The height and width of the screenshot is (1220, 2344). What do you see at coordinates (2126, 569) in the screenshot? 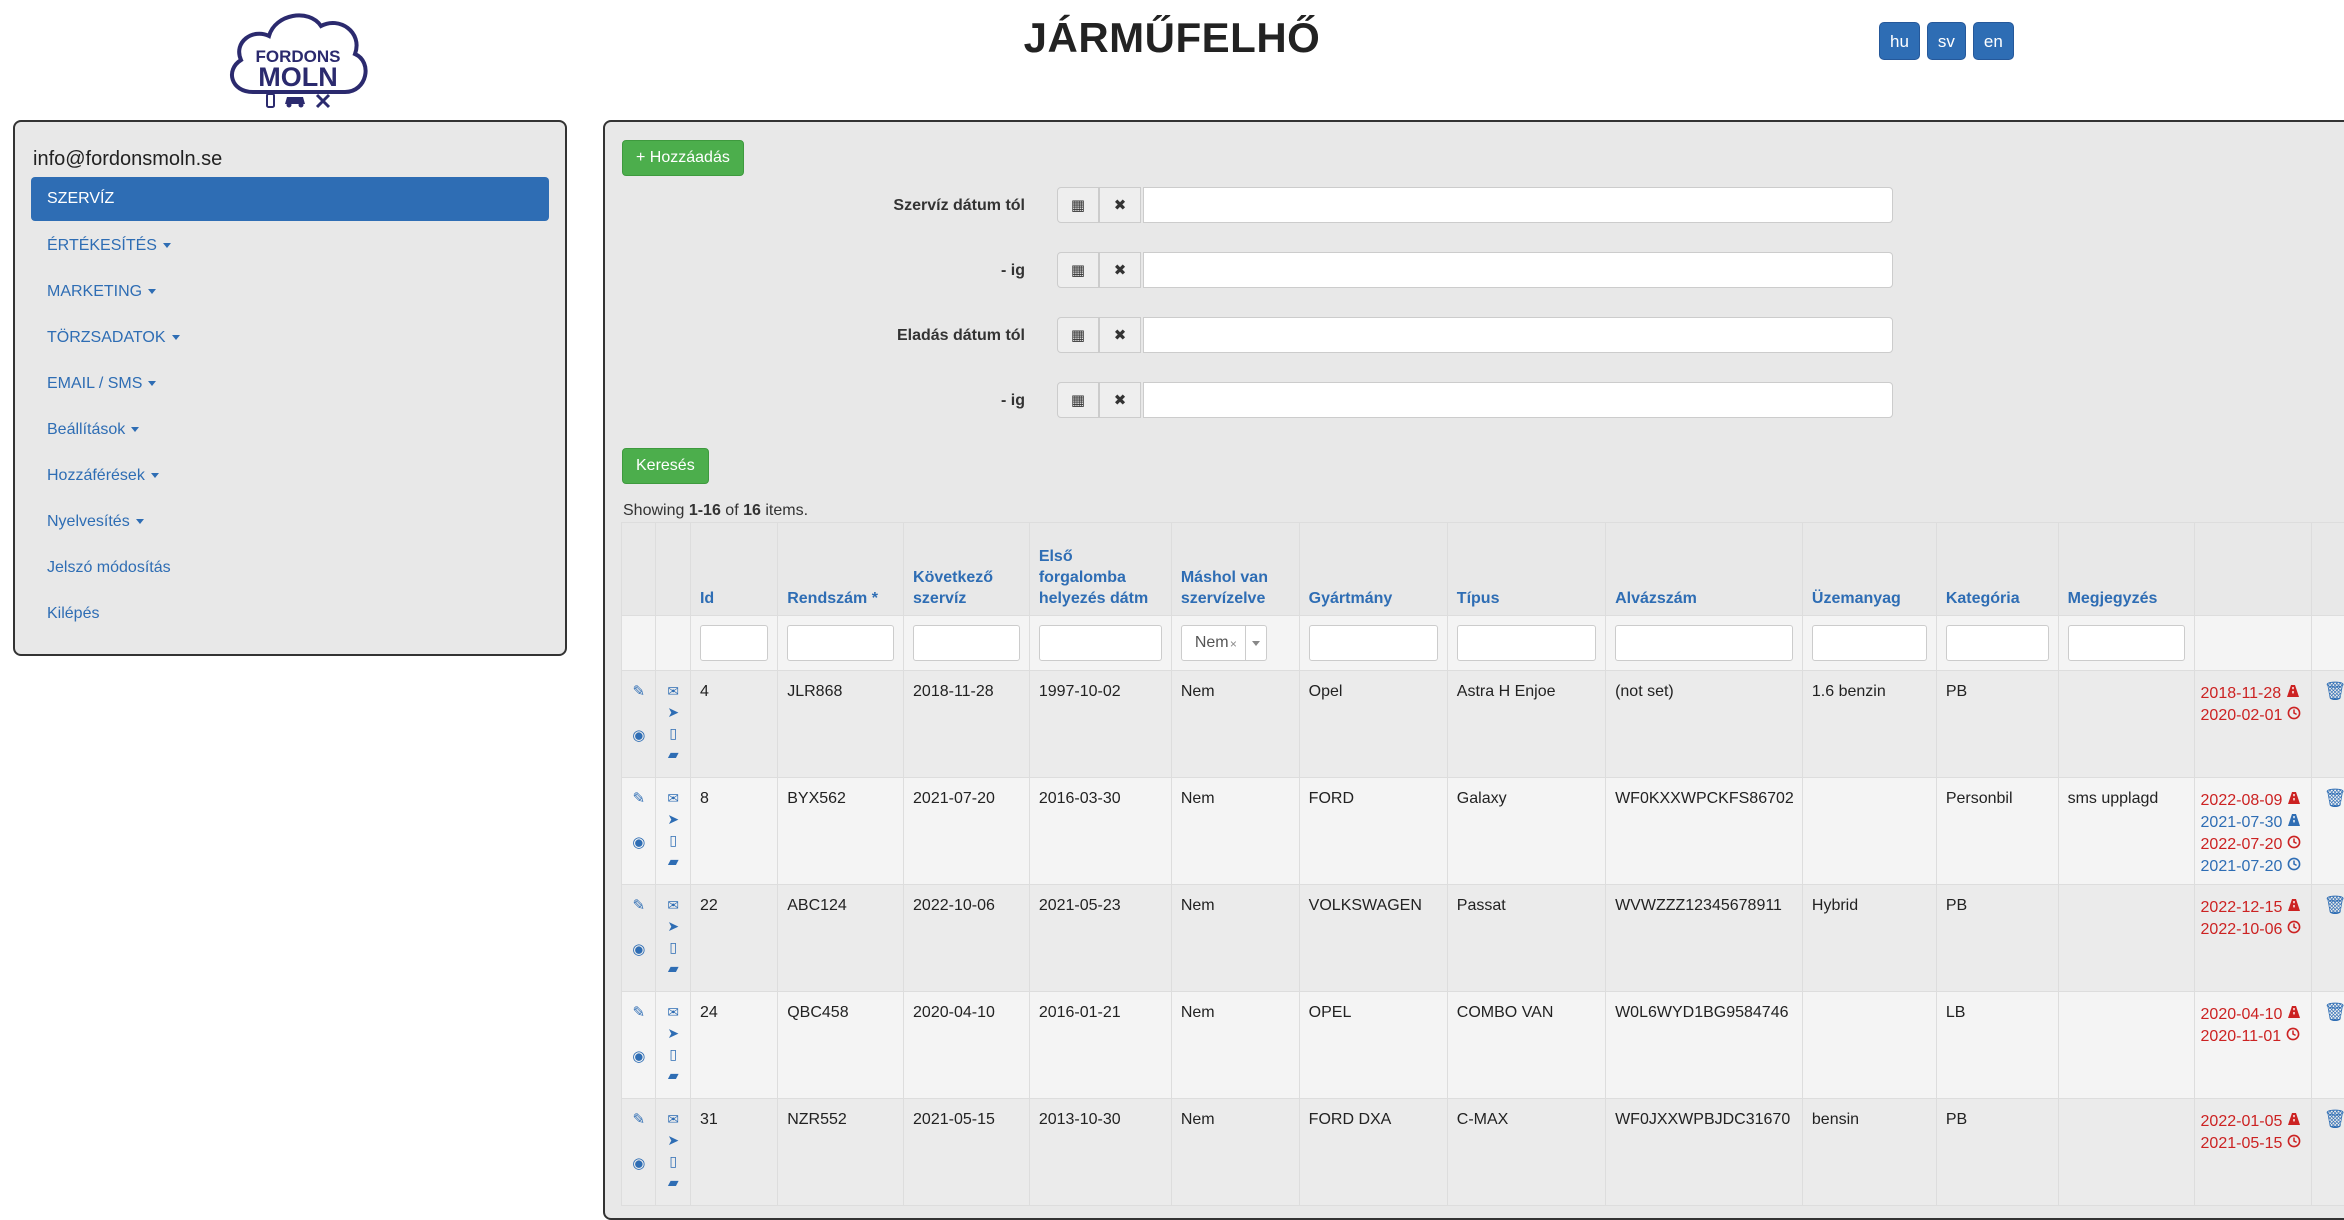
I see `header-note: Megjegyzés` at bounding box center [2126, 569].